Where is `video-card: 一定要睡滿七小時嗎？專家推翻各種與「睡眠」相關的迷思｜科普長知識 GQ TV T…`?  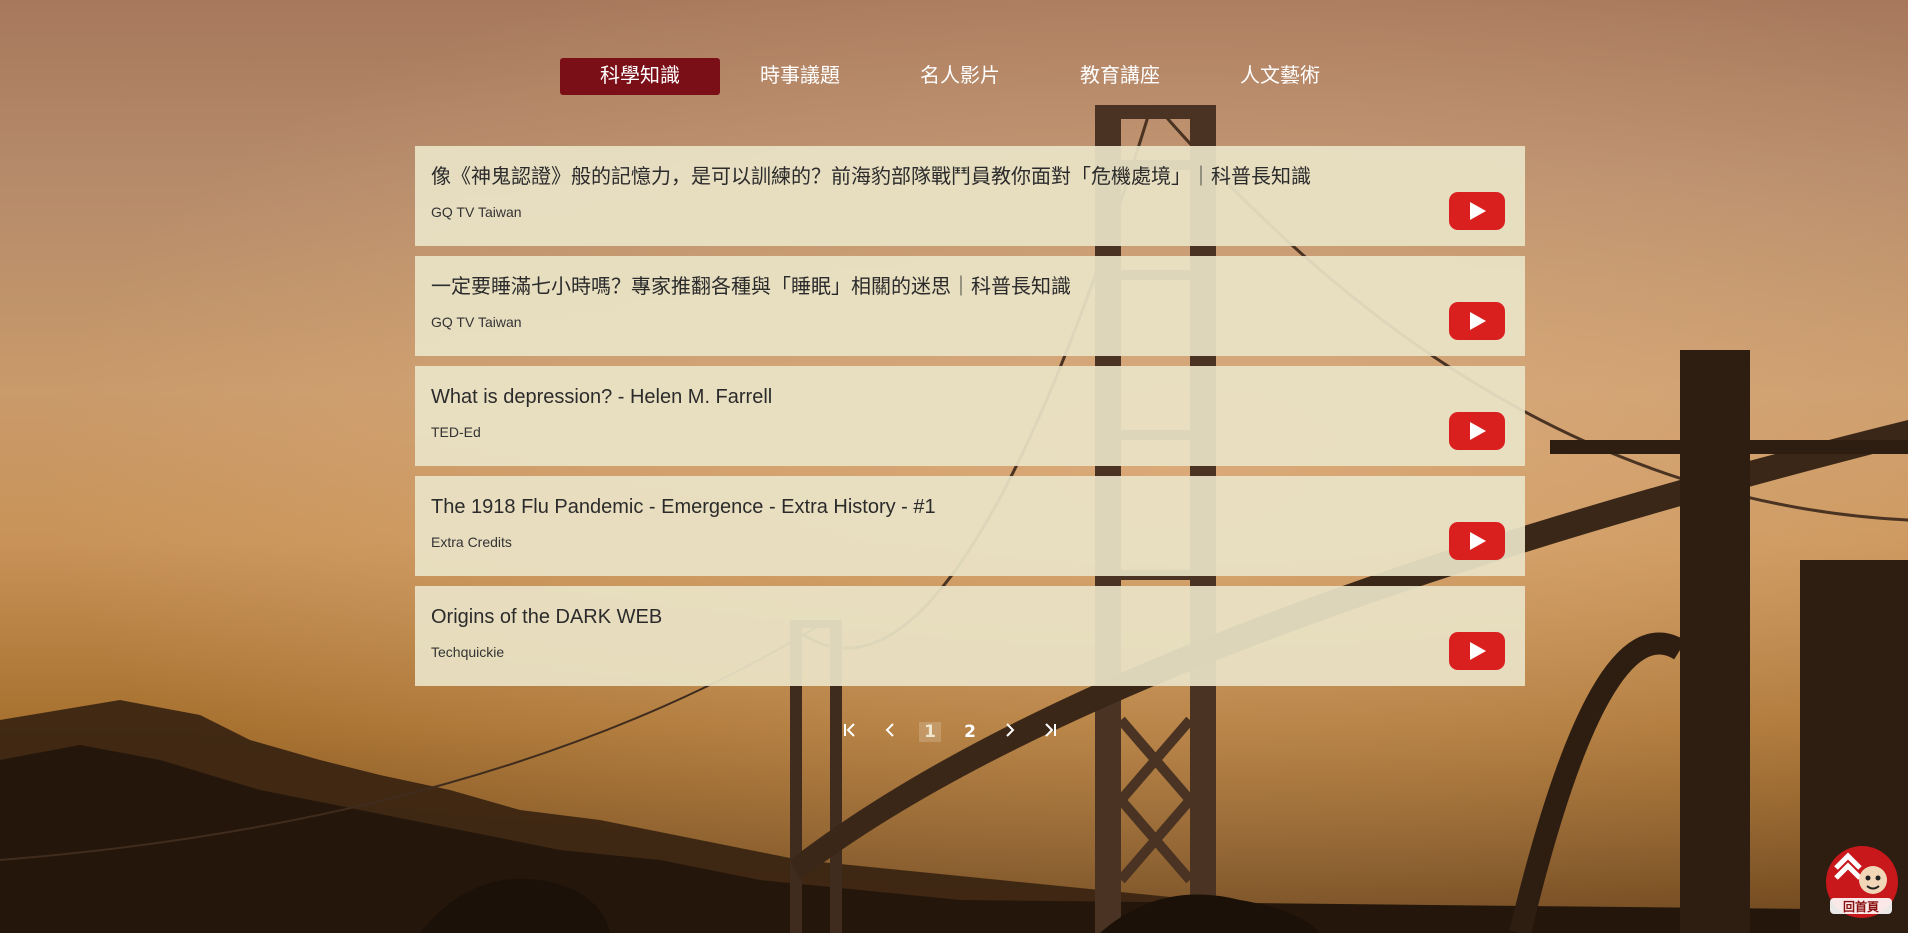
video-card: 一定要睡滿七小時嗎？專家推翻各種與「睡眠」相關的迷思｜科普長知識 GQ TV T… is located at coordinates (970, 306).